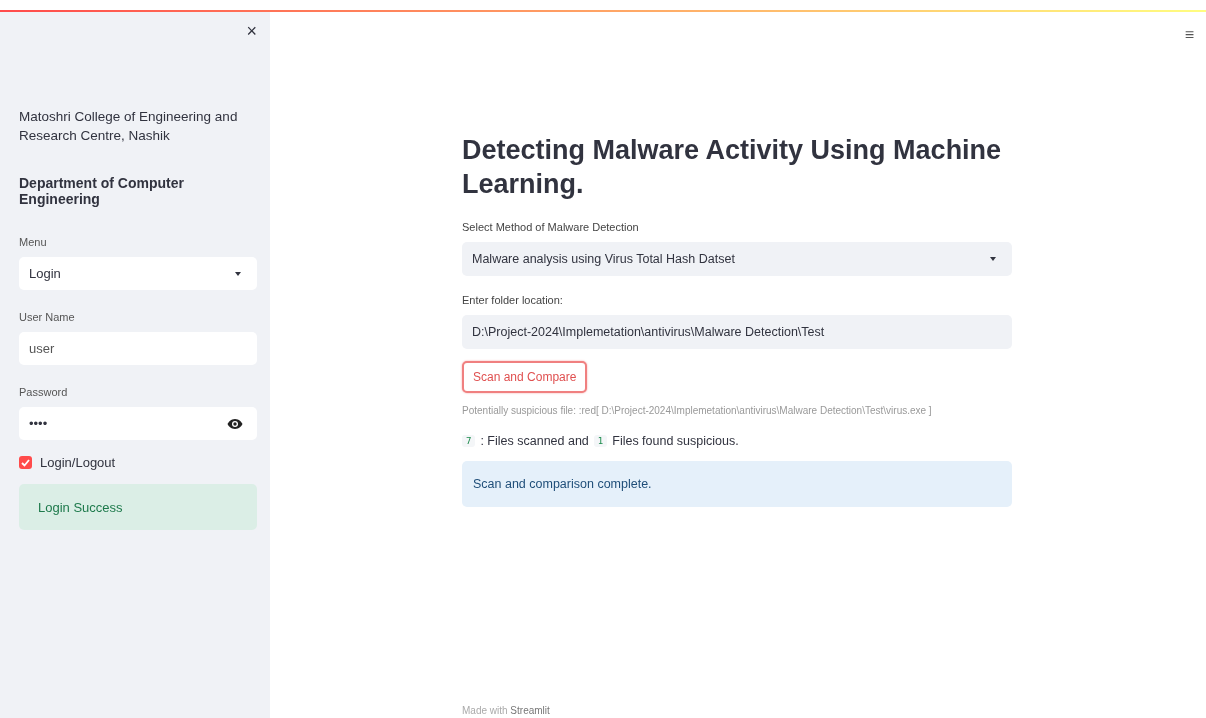  What do you see at coordinates (534, 441) in the screenshot?
I see `summary-text: : Files scanned and` at bounding box center [534, 441].